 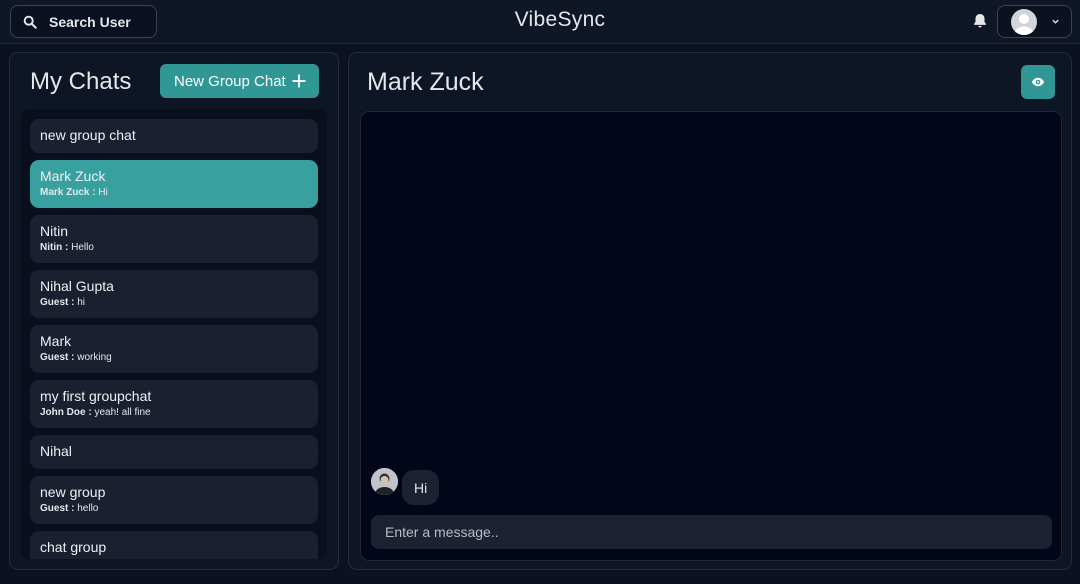 I want to click on chat-last-text: Hi, so click(x=103, y=192).